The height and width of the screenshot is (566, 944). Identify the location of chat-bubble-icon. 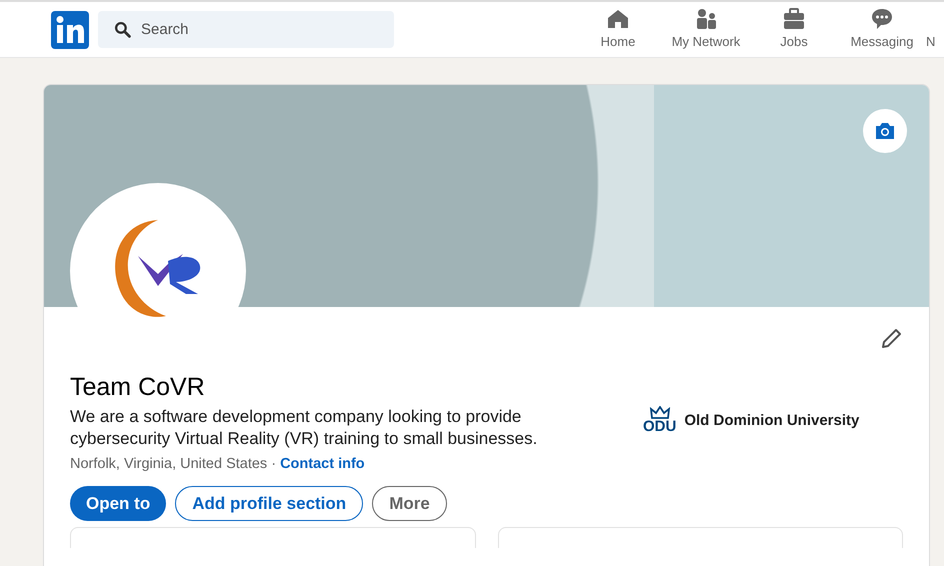
(882, 19).